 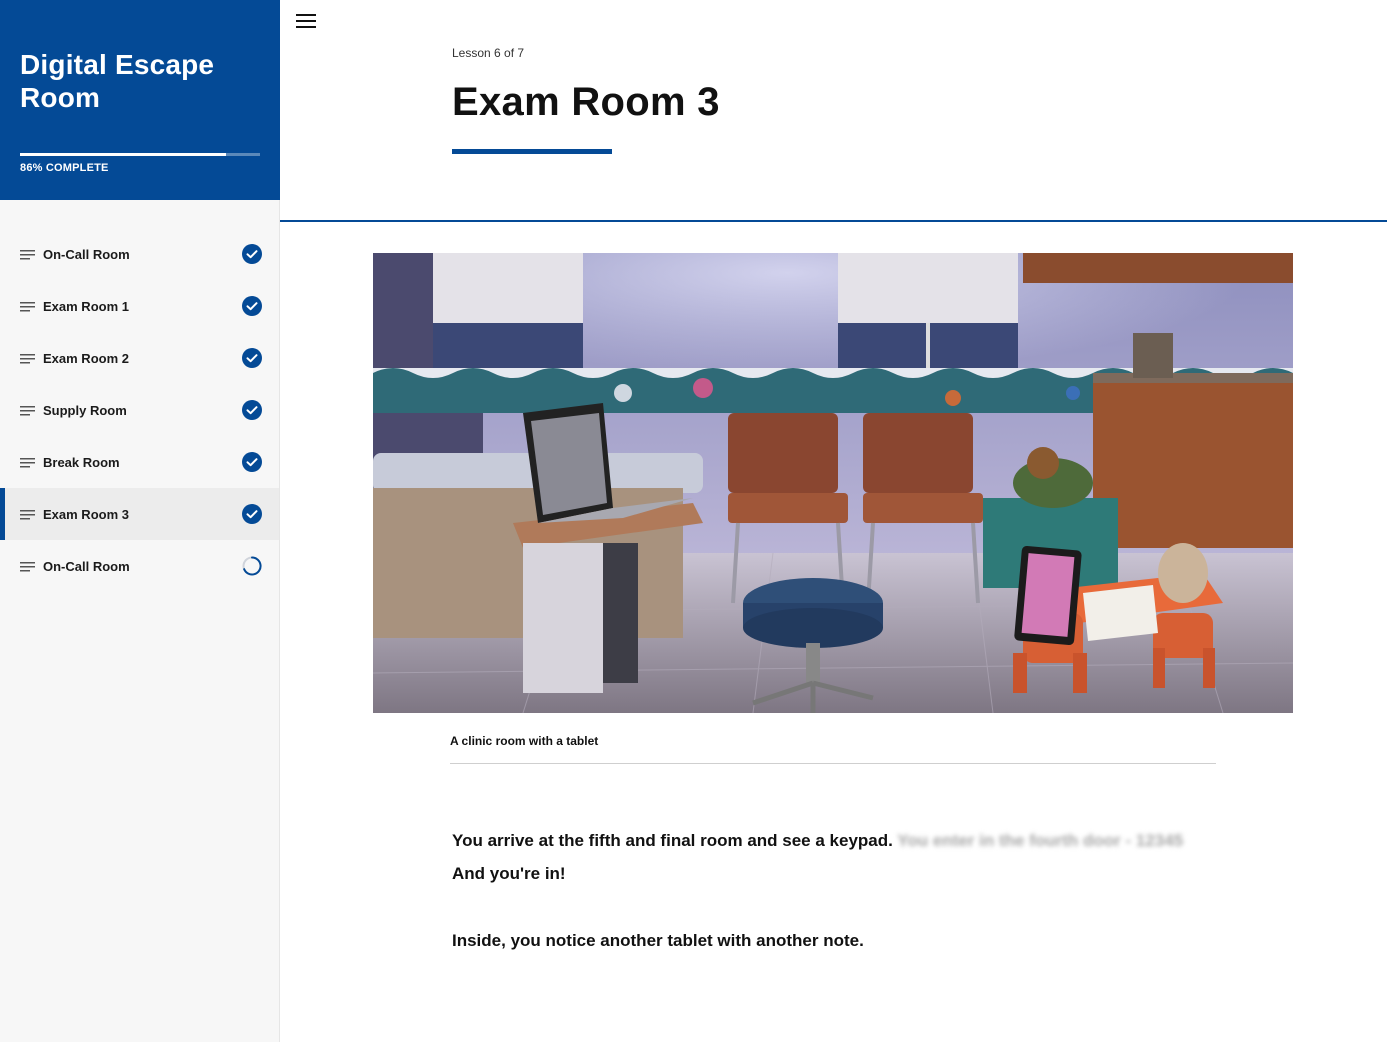 I want to click on lesson-label: Break Room, so click(x=81, y=462).